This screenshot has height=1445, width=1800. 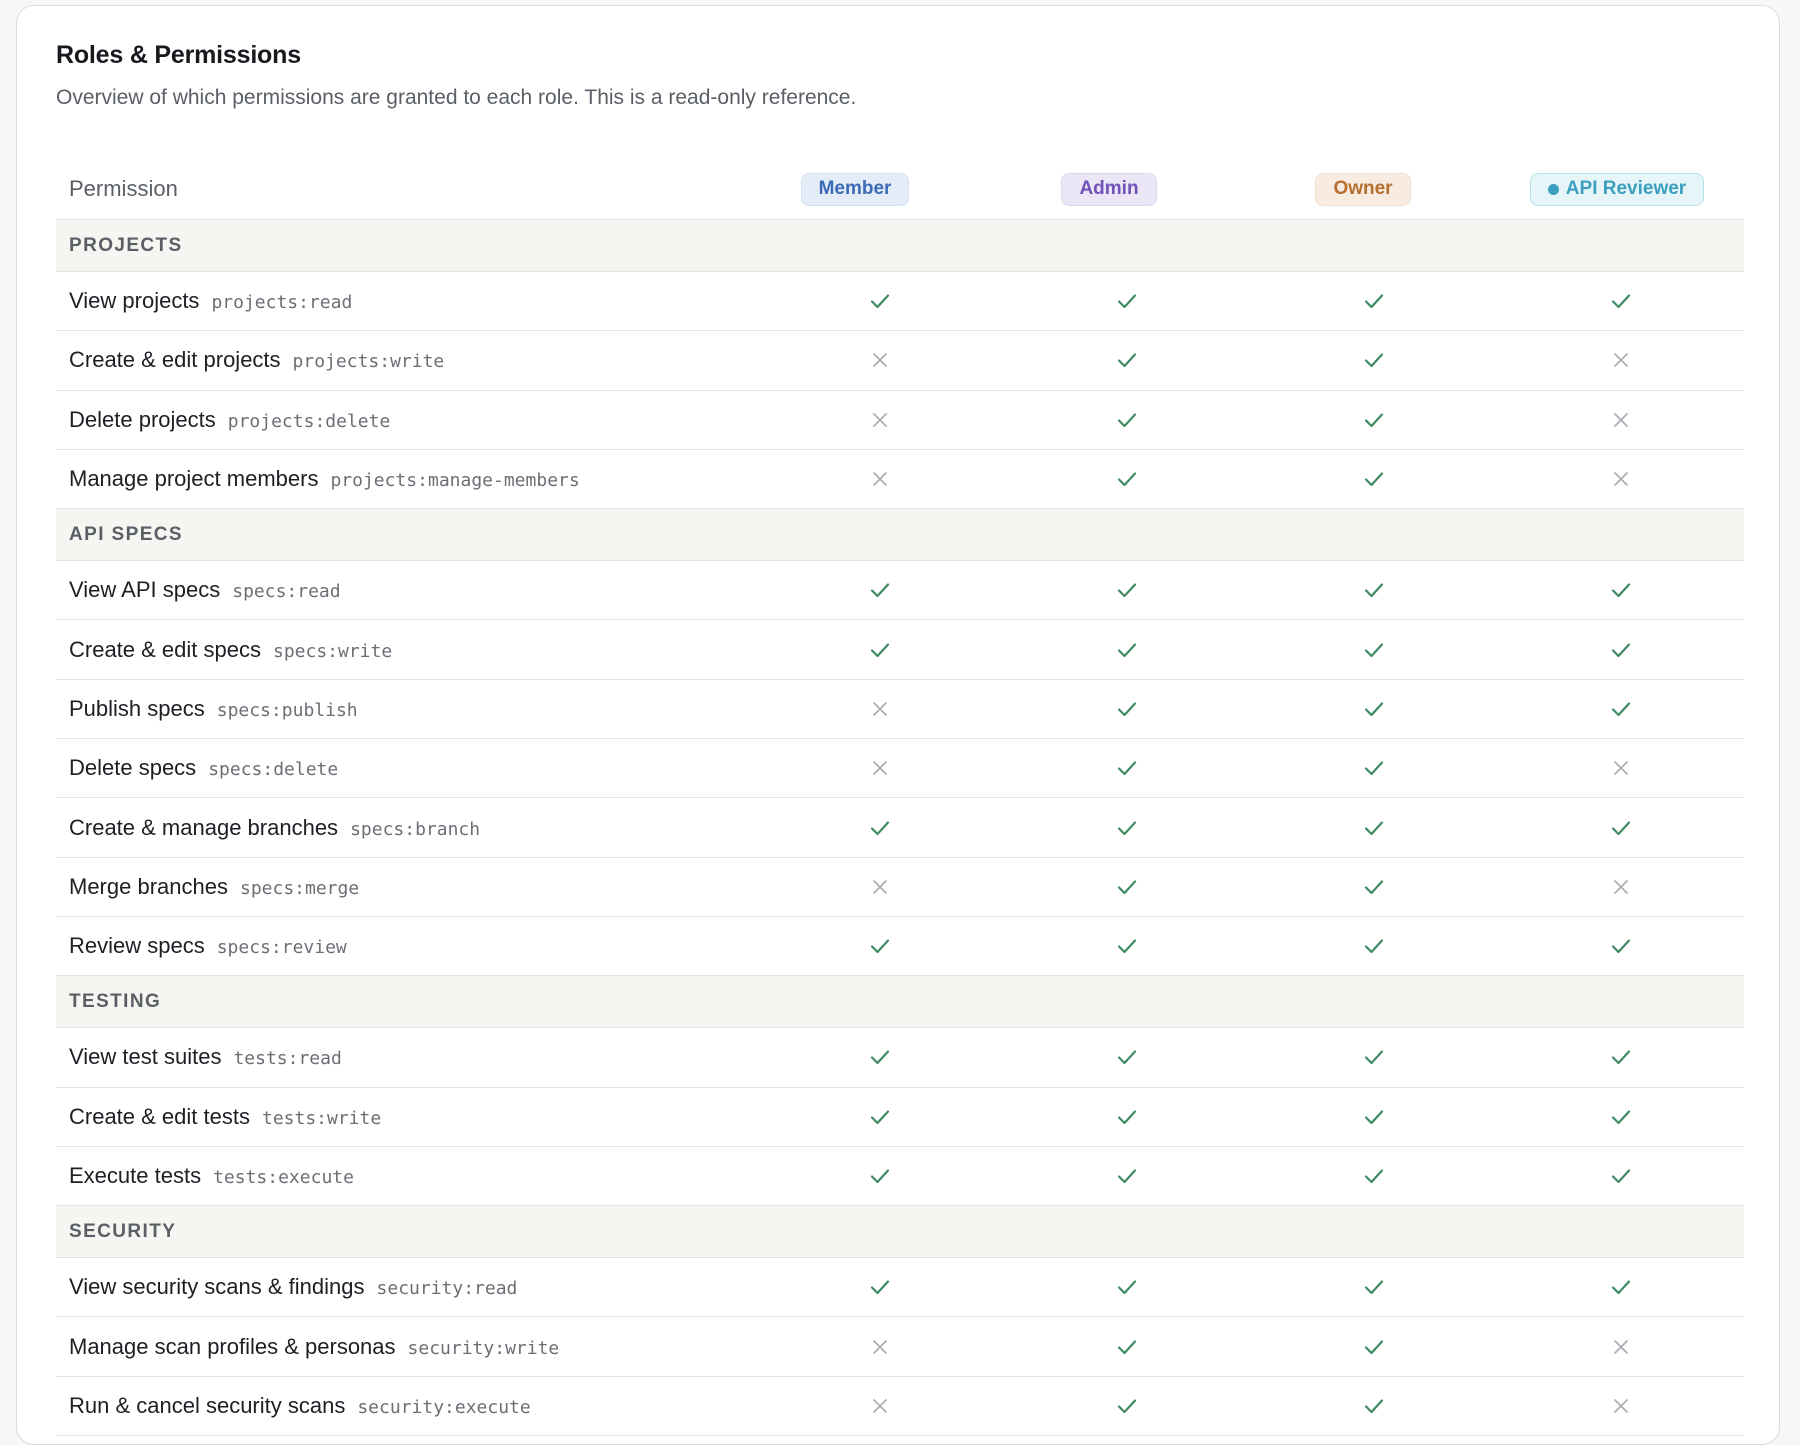 What do you see at coordinates (299, 888) in the screenshot?
I see `permission-code: specs:merge` at bounding box center [299, 888].